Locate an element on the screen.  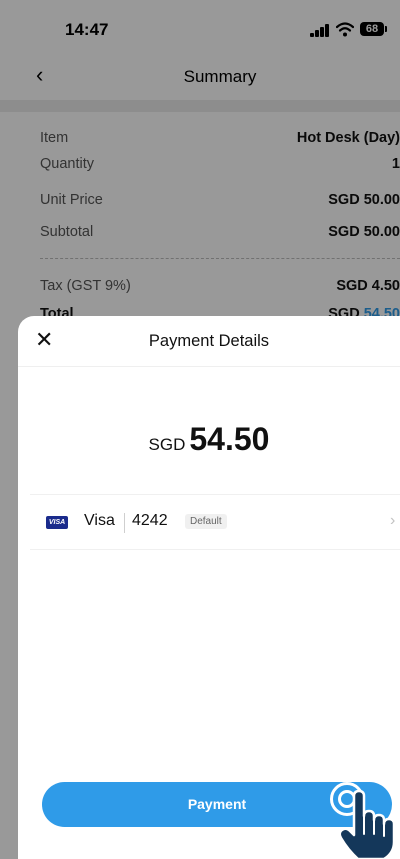
visa-icon: VISA is located at coordinates (57, 522).